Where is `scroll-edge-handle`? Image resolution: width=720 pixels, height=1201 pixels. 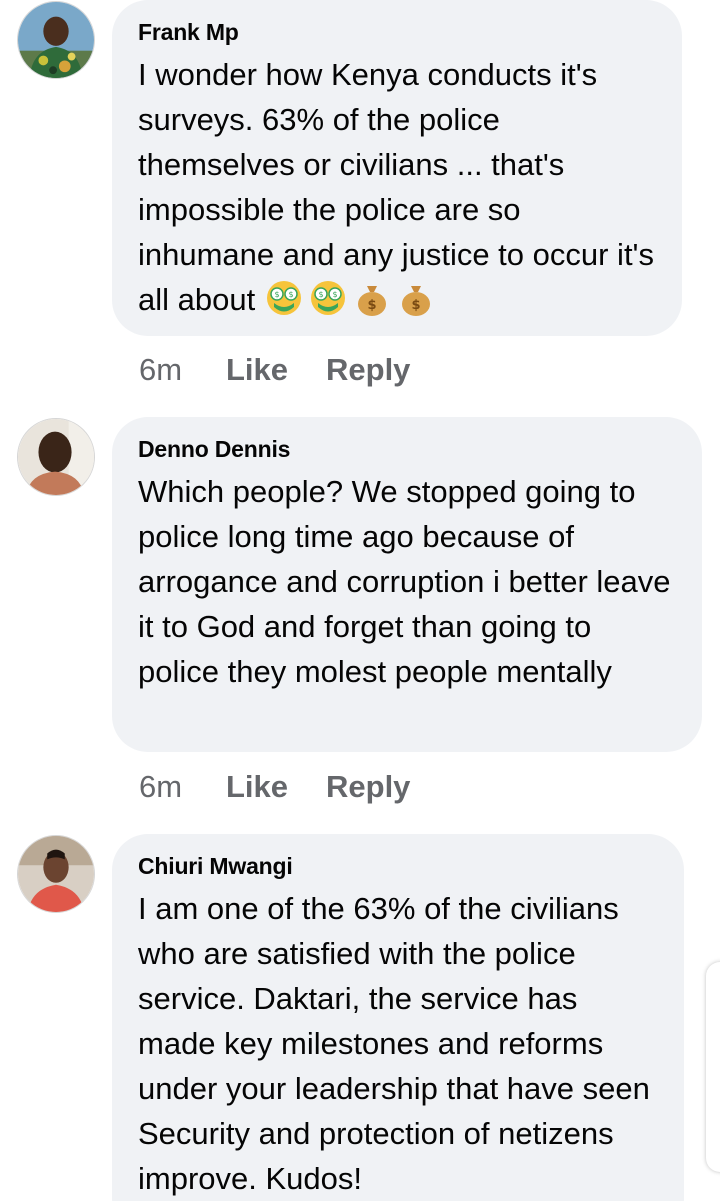
scroll-edge-handle is located at coordinates (713, 1067).